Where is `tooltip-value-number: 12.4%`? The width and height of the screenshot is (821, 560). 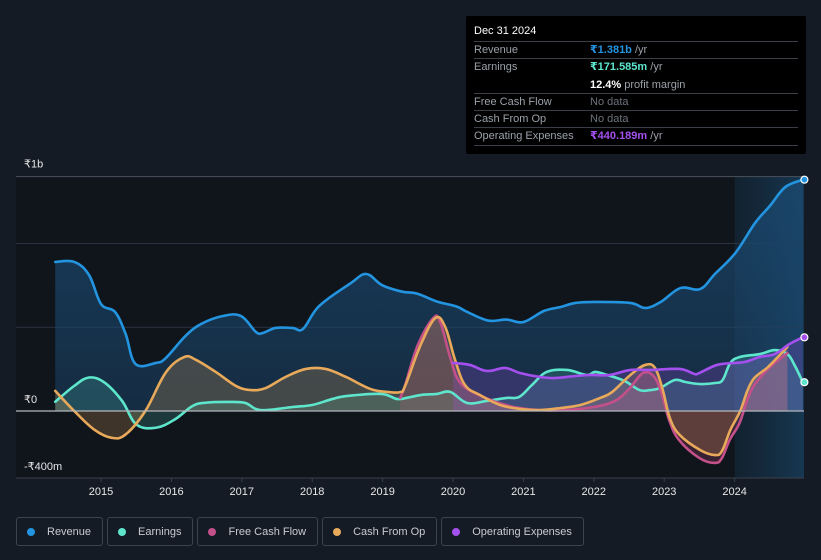
tooltip-value-number: 12.4% is located at coordinates (606, 84).